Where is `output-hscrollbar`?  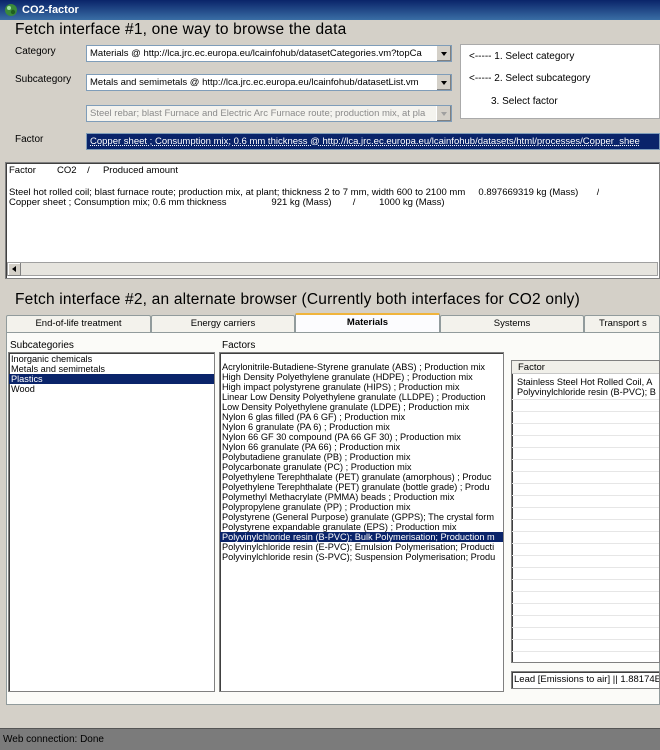
output-hscrollbar is located at coordinates (332, 269).